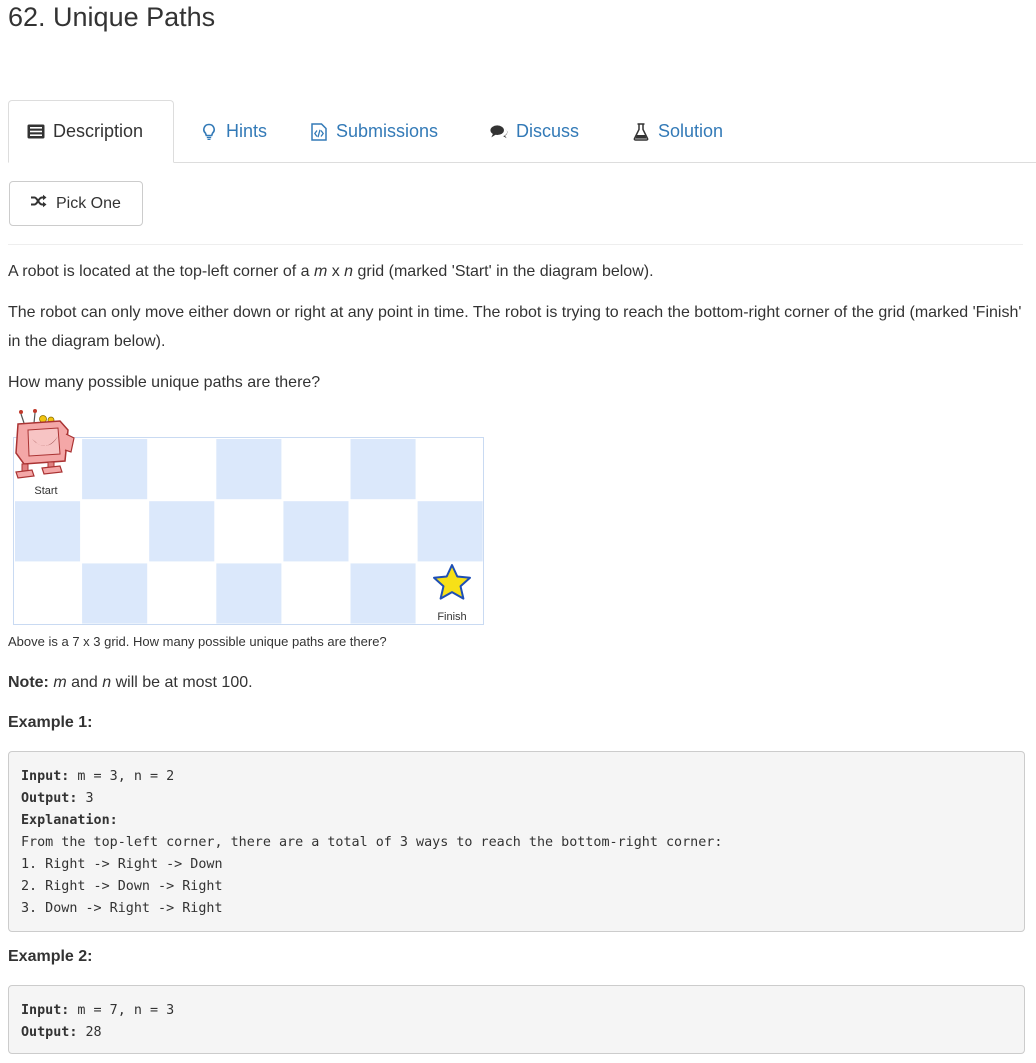  What do you see at coordinates (38, 203) in the screenshot?
I see `shuffle-icon` at bounding box center [38, 203].